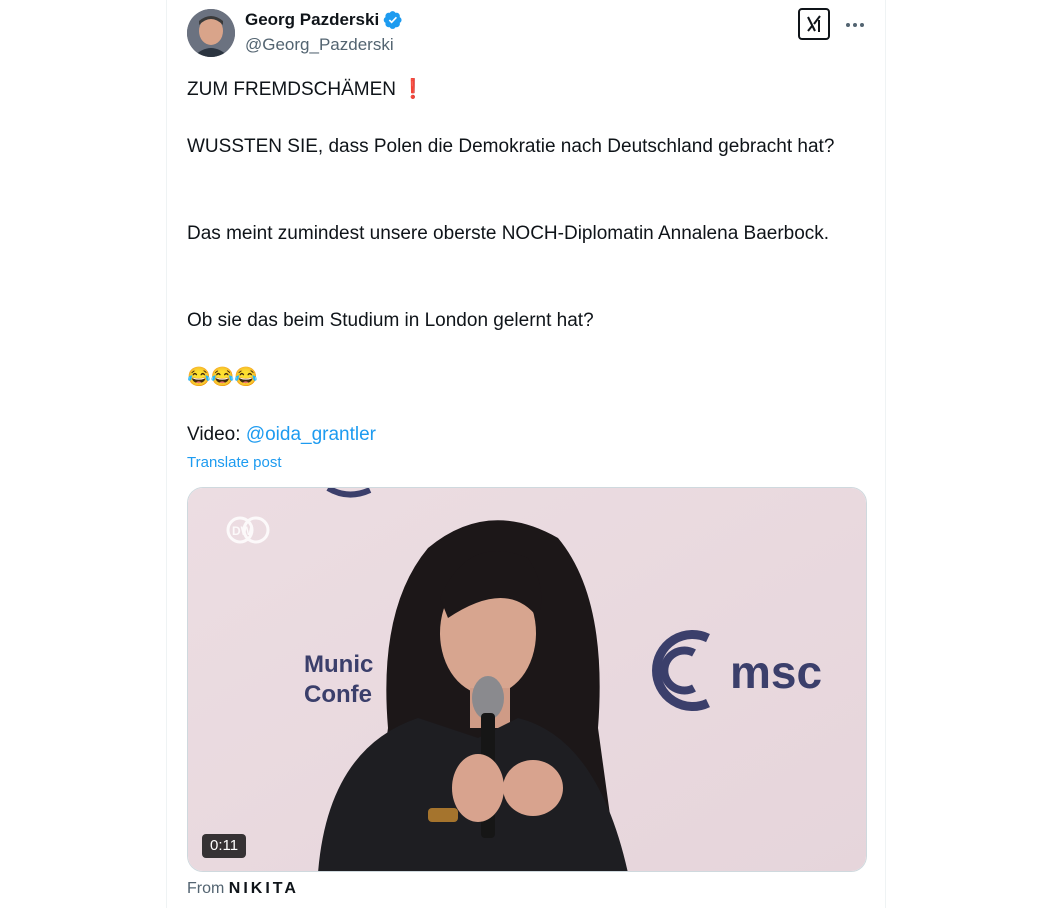 This screenshot has height=908, width=1050. What do you see at coordinates (291, 89) in the screenshot?
I see `tweet-headline: ZUM FREMDSCHÄMEN` at bounding box center [291, 89].